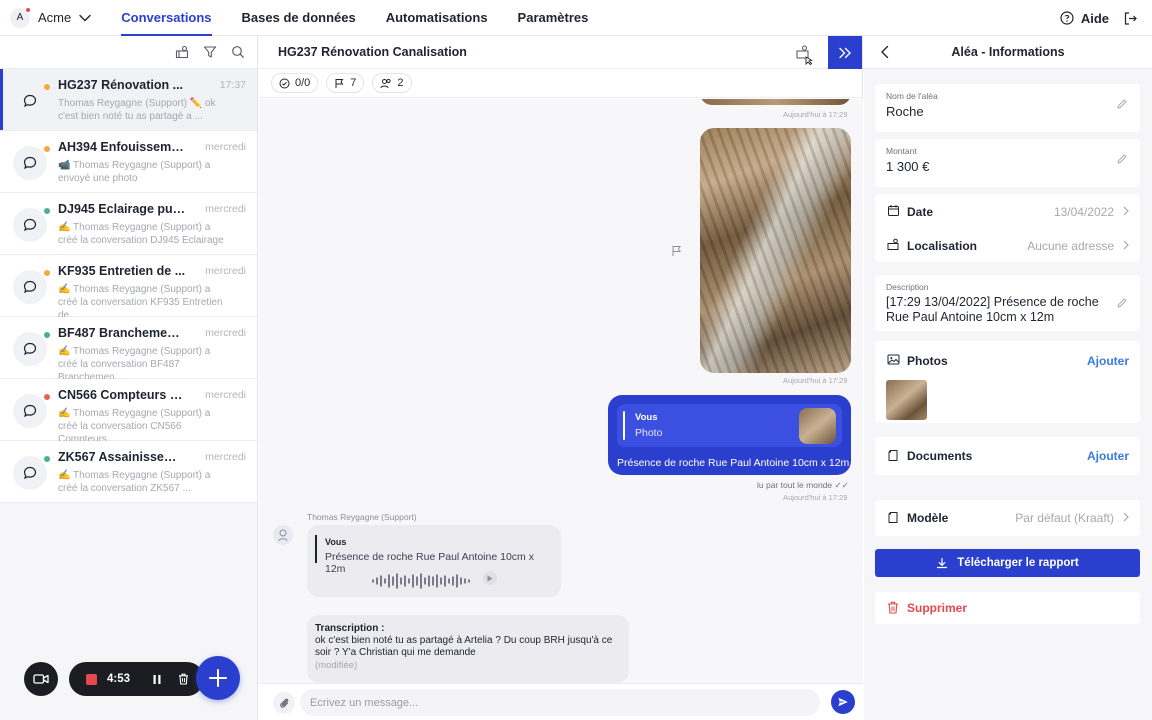 The width and height of the screenshot is (1152, 720). Describe the element at coordinates (1108, 361) in the screenshot. I see `add-photo-button: Ajouter` at that location.